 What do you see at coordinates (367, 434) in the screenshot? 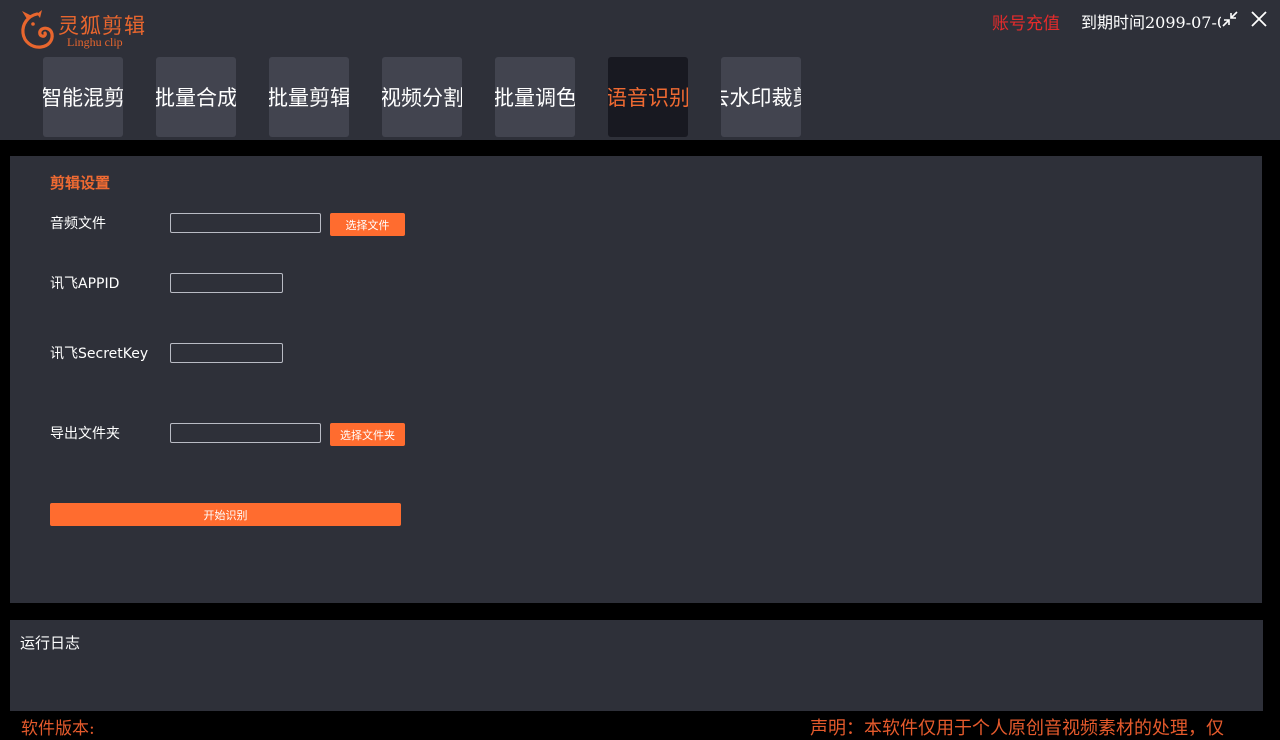
I see `choose-folder-button: 选择文件夹` at bounding box center [367, 434].